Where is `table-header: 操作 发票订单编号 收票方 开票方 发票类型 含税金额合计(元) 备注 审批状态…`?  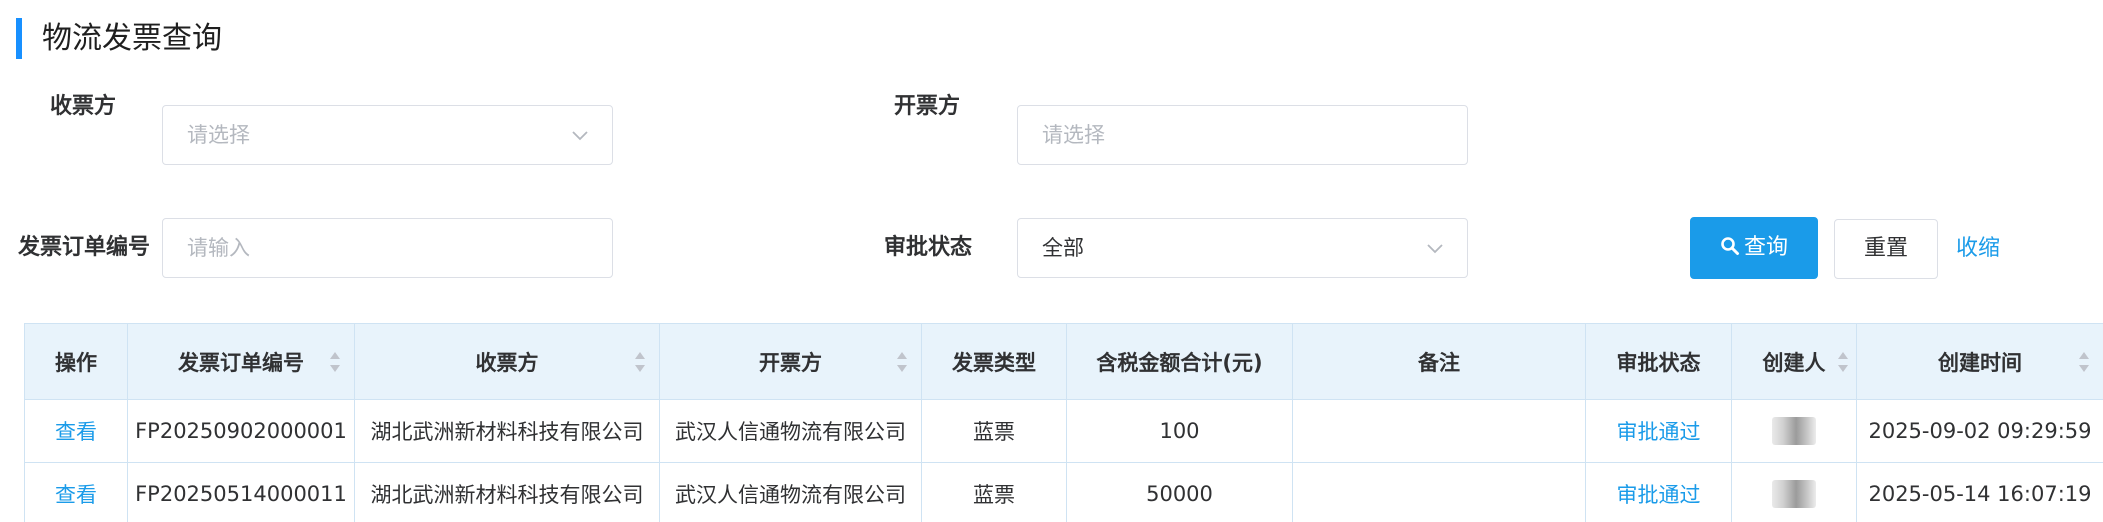
table-header: 操作 发票订单编号 收票方 开票方 发票类型 含税金额合计(元) 备注 审批状态… is located at coordinates (1064, 362).